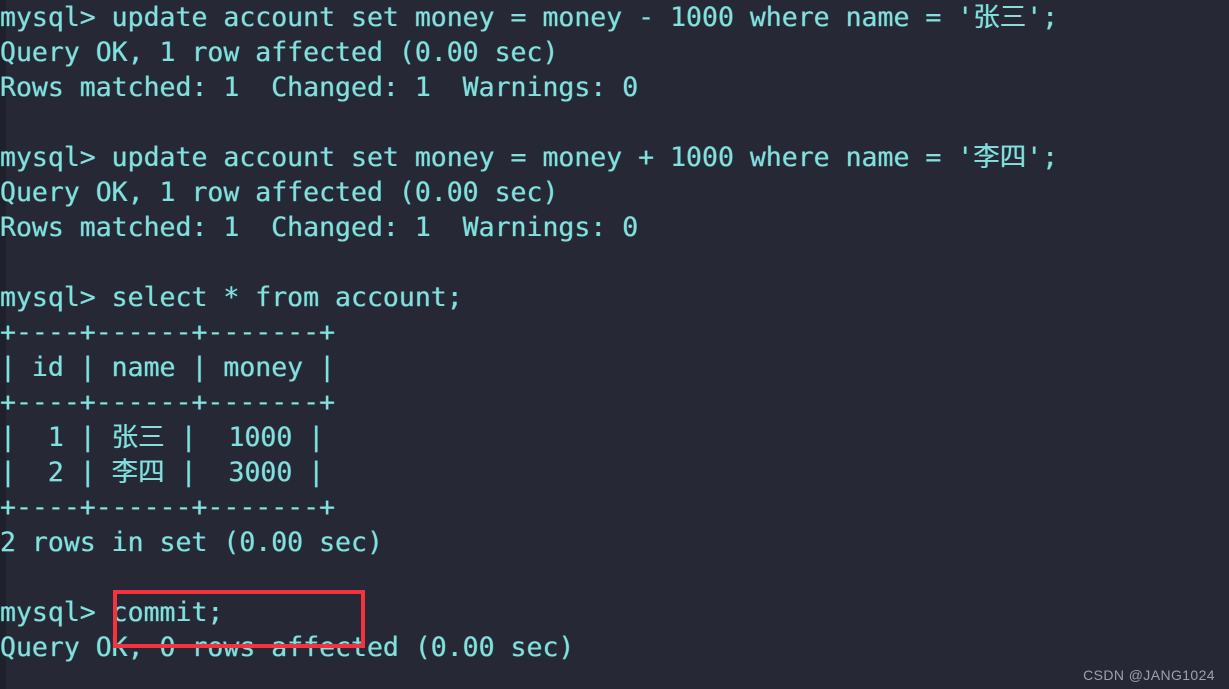  Describe the element at coordinates (168, 367) in the screenshot. I see `table-header-row: | id | name | money |` at that location.